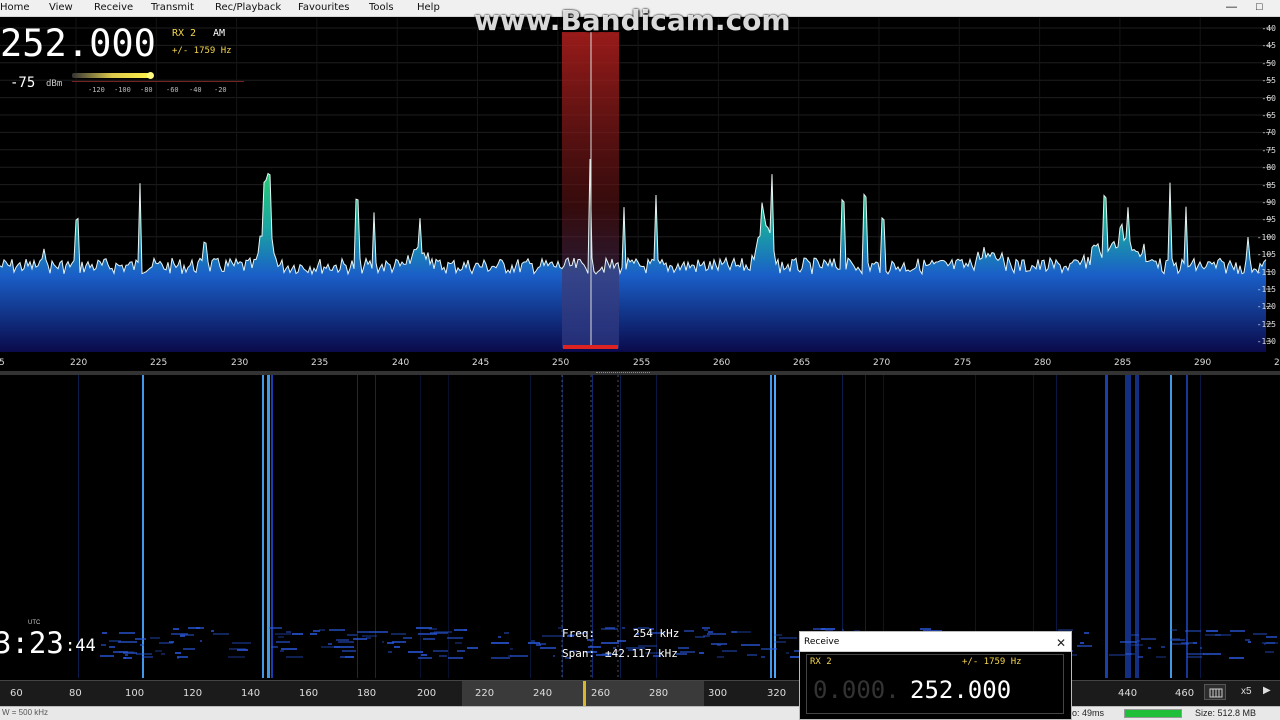 This screenshot has height=720, width=1280. What do you see at coordinates (1268, 98) in the screenshot?
I see `db-label: -60` at bounding box center [1268, 98].